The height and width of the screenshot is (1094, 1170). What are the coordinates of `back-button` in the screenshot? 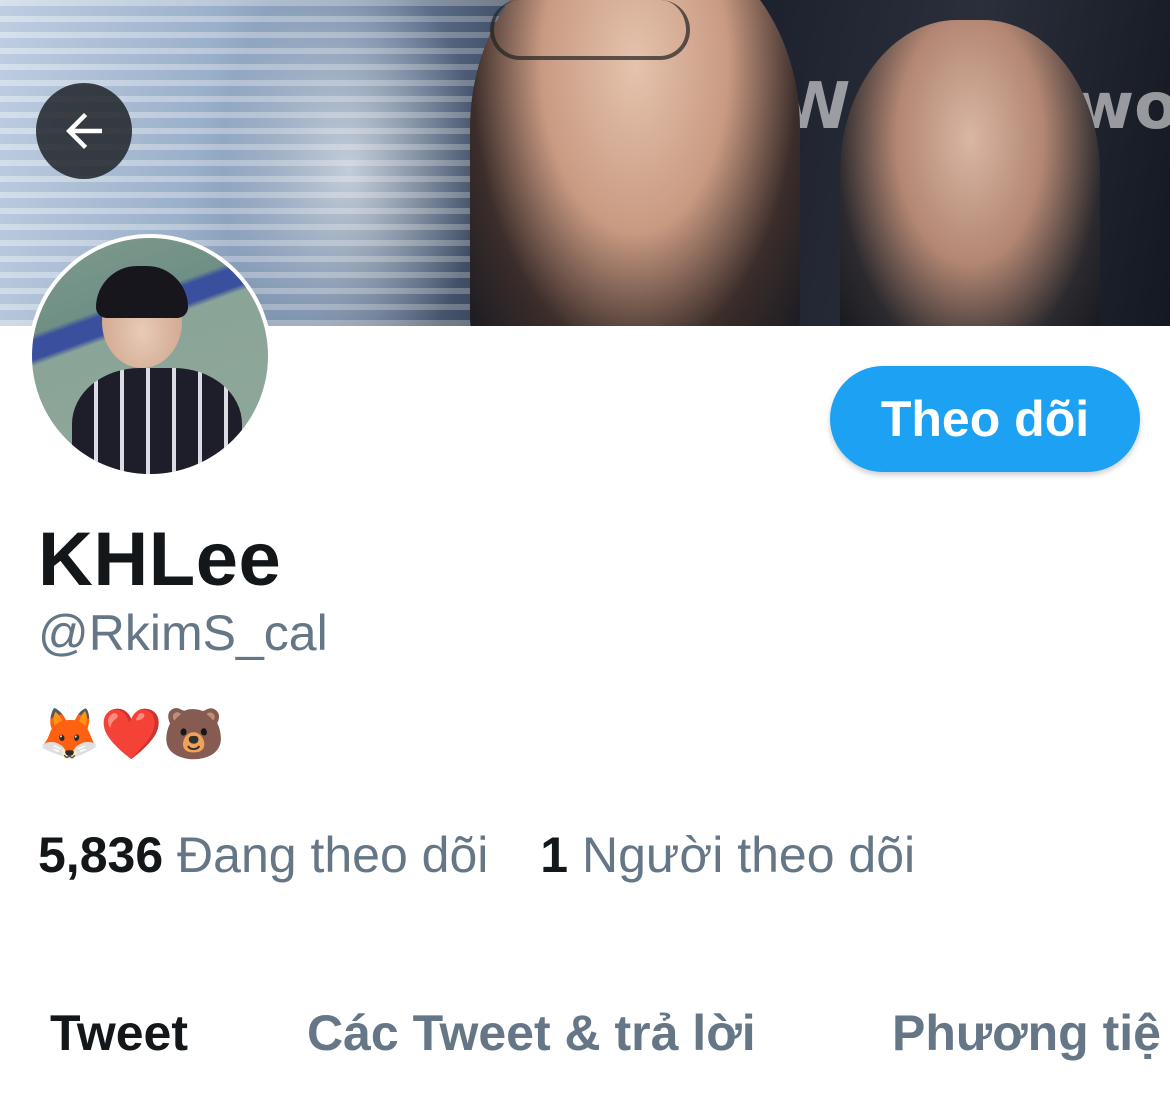 It's located at (84, 131).